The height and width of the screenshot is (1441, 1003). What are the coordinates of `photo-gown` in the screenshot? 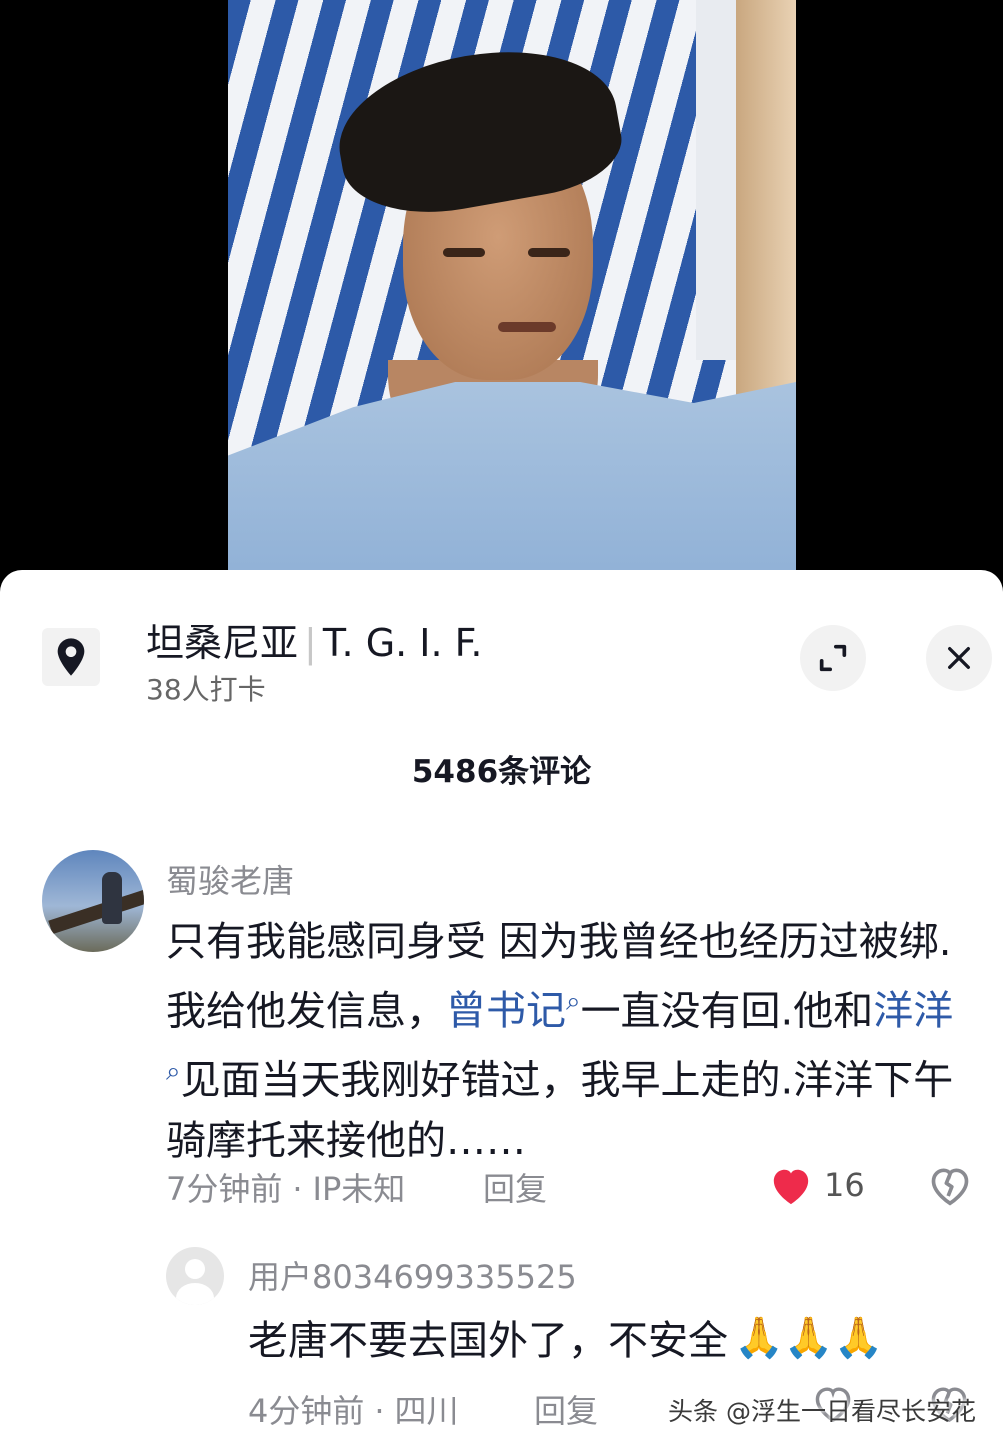 It's located at (512, 477).